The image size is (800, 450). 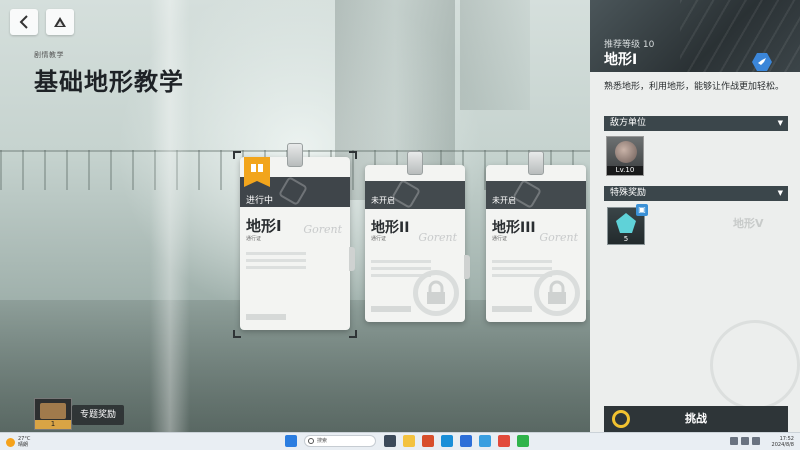 I want to click on edge-icon, so click(x=447, y=441).